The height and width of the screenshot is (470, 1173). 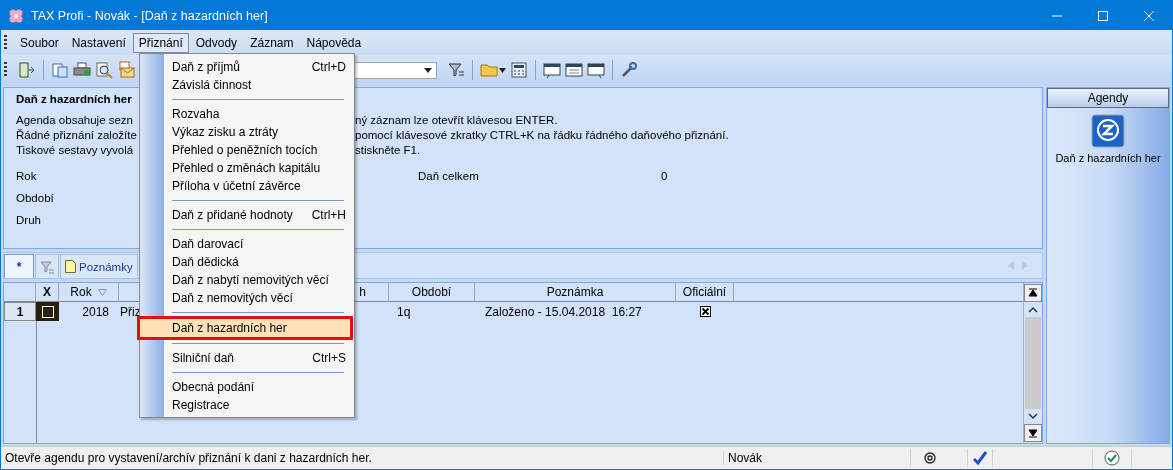 I want to click on field-label: Období, so click(x=35, y=198).